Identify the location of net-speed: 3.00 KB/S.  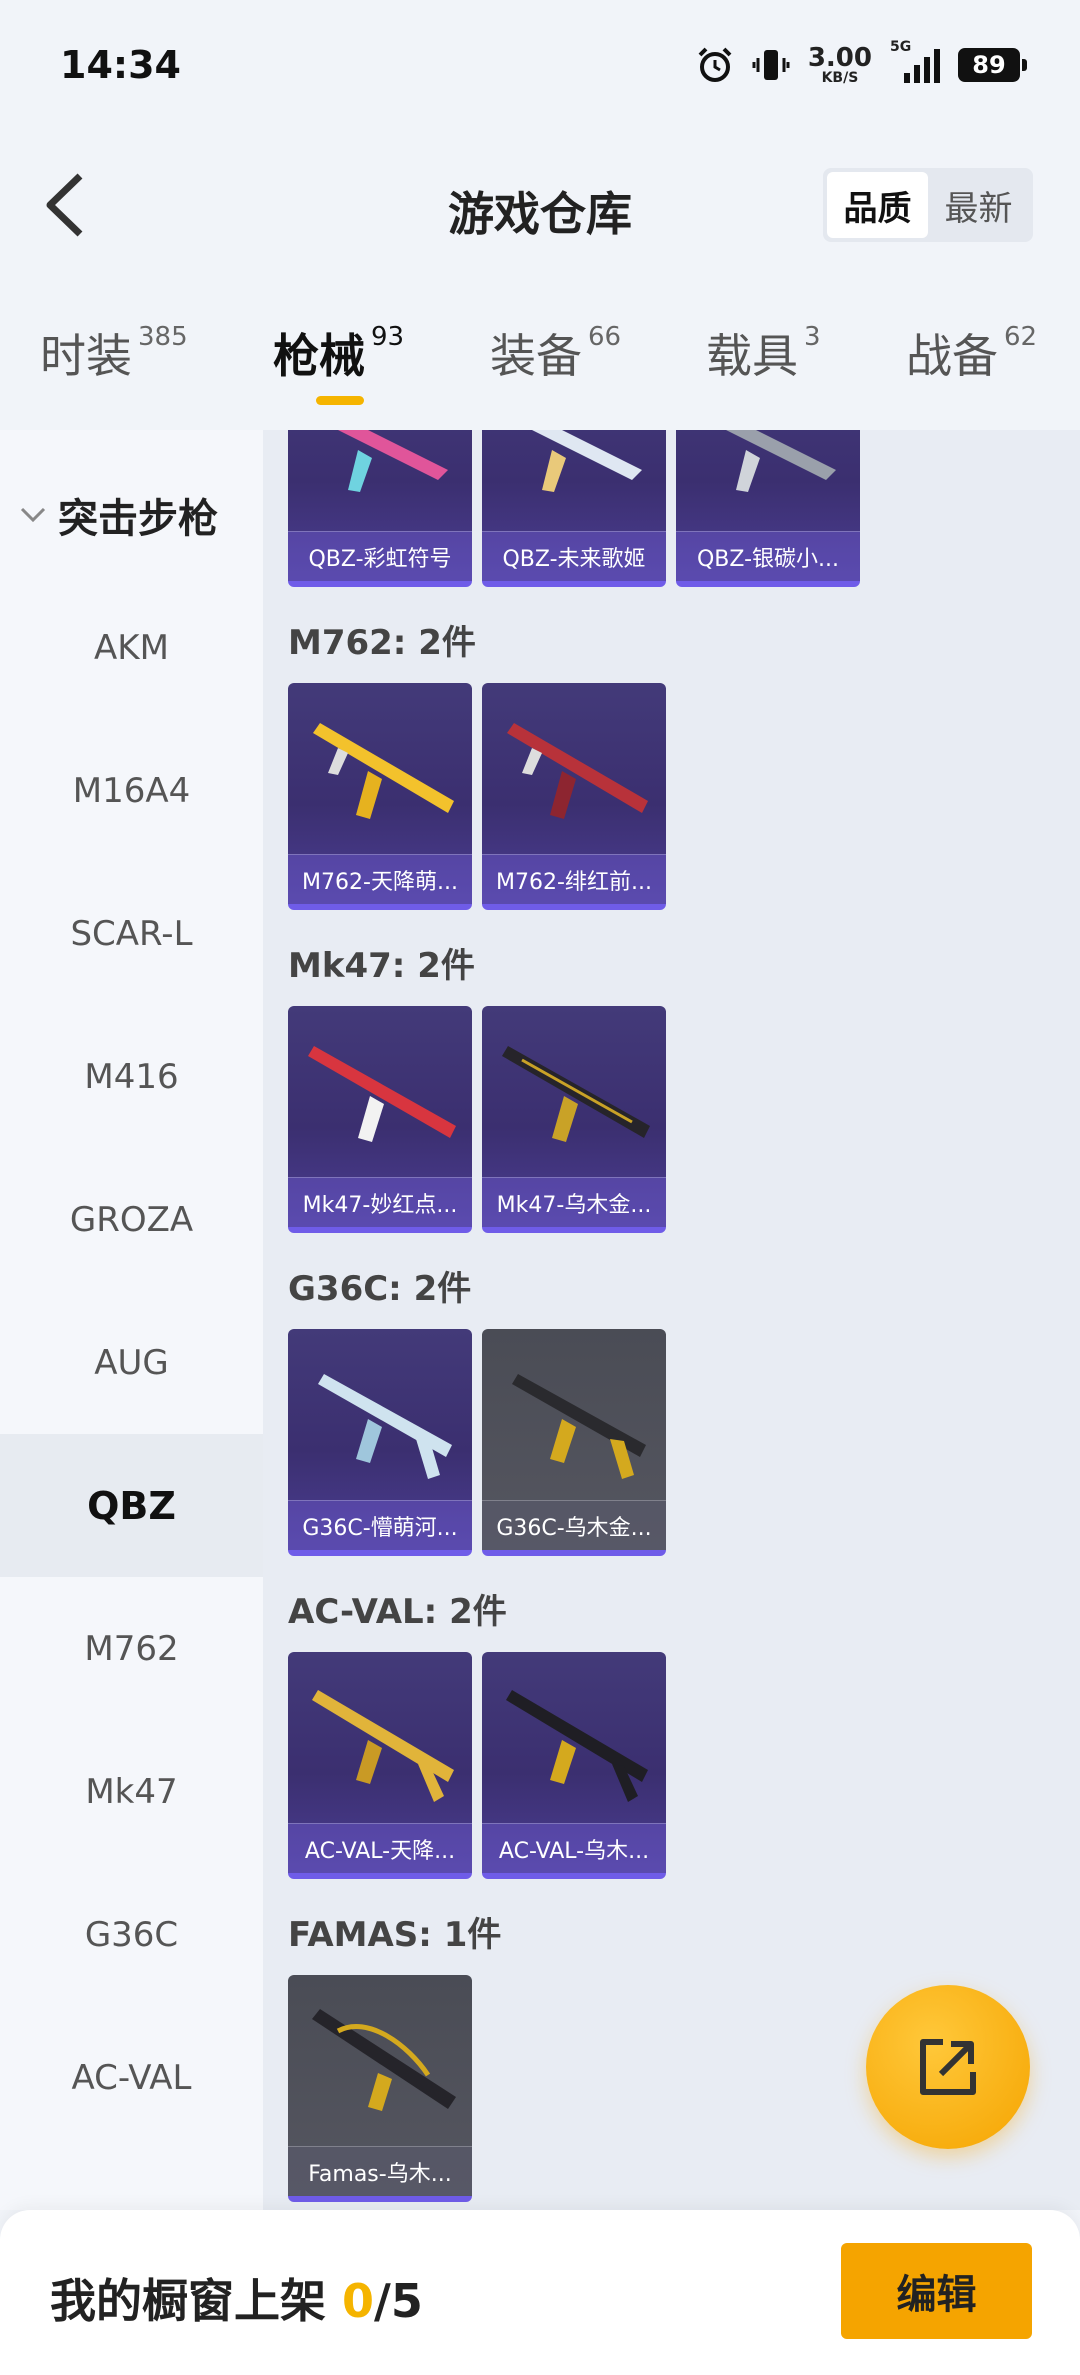
(839, 64).